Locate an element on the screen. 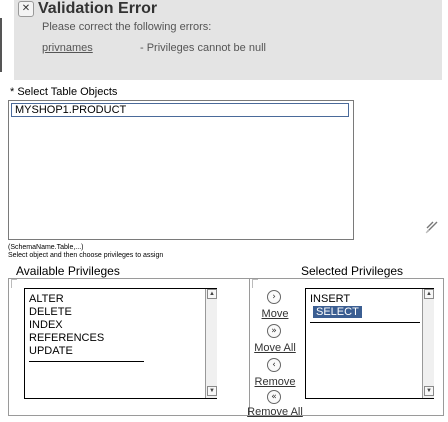  list-item: DELETE is located at coordinates (50, 312).